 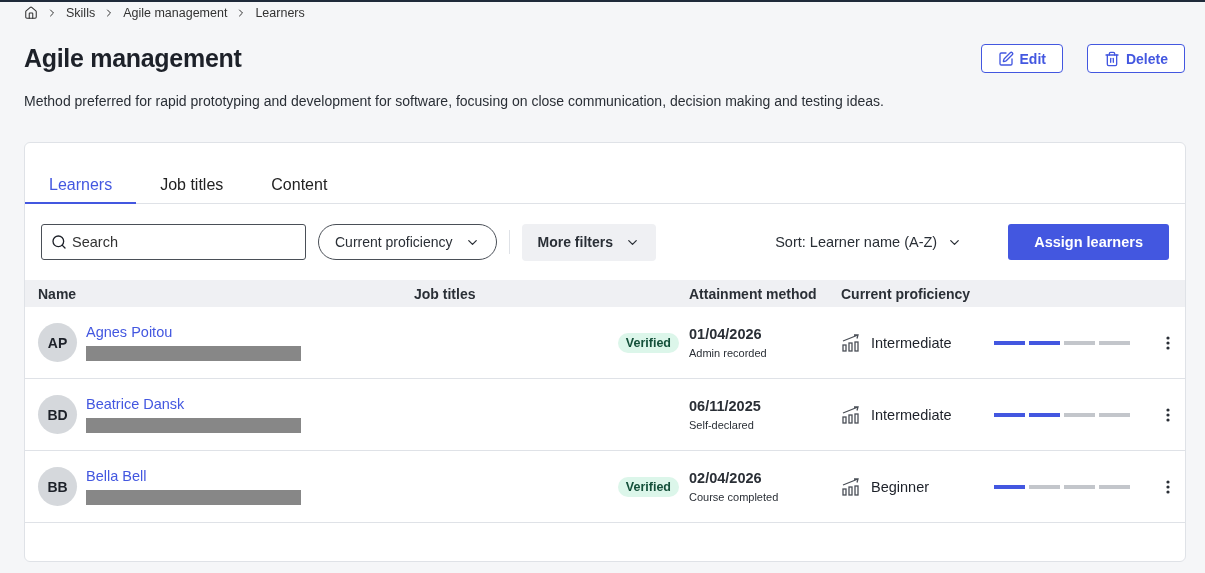 I want to click on avatar: AP, so click(x=57, y=342).